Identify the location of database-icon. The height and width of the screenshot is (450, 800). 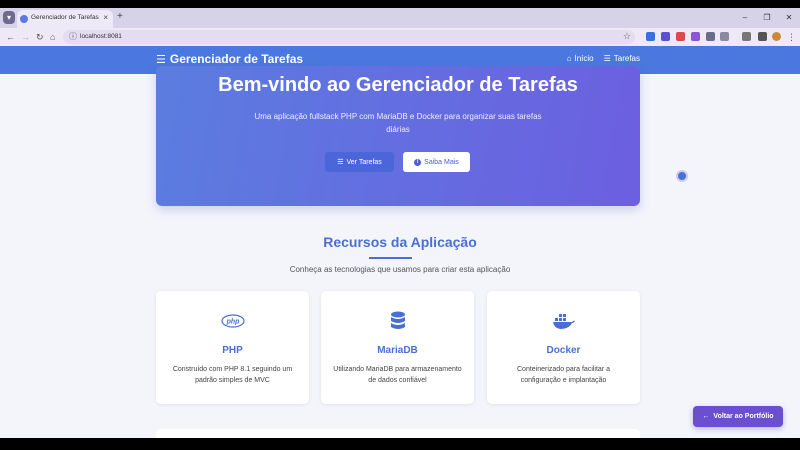
(397, 321).